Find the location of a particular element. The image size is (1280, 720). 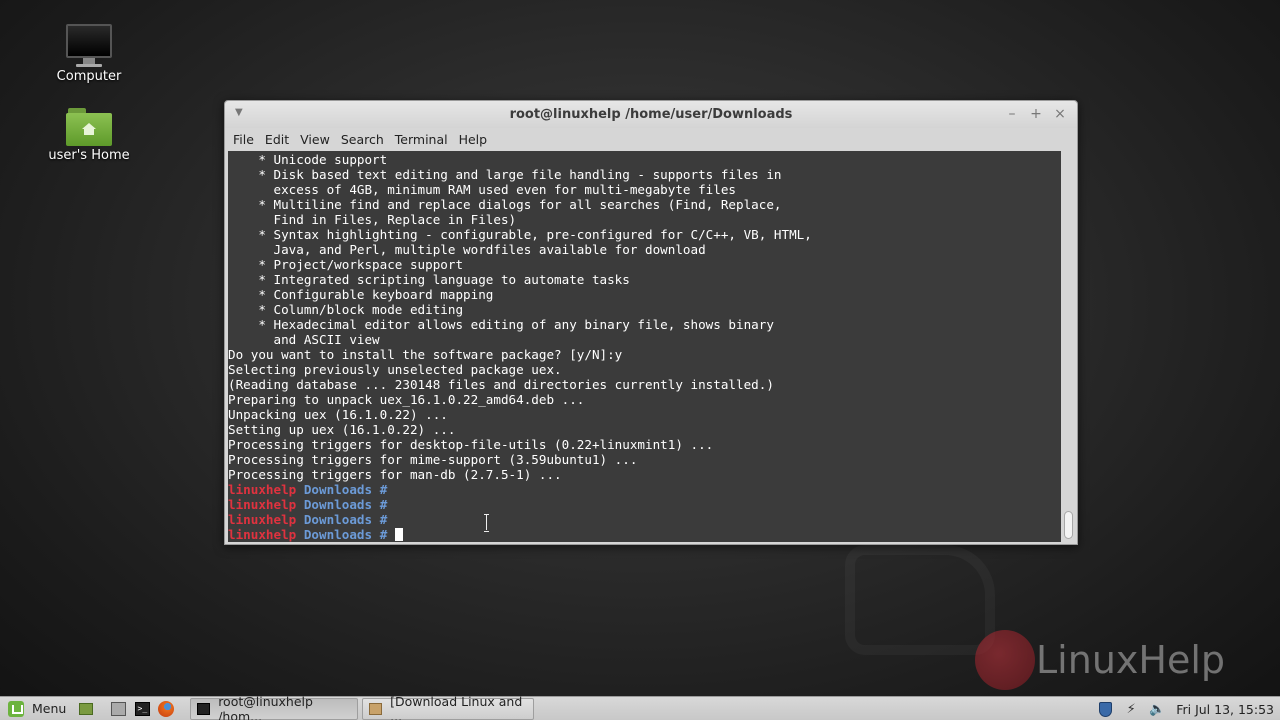

firefox-launcher-button is located at coordinates (166, 709).